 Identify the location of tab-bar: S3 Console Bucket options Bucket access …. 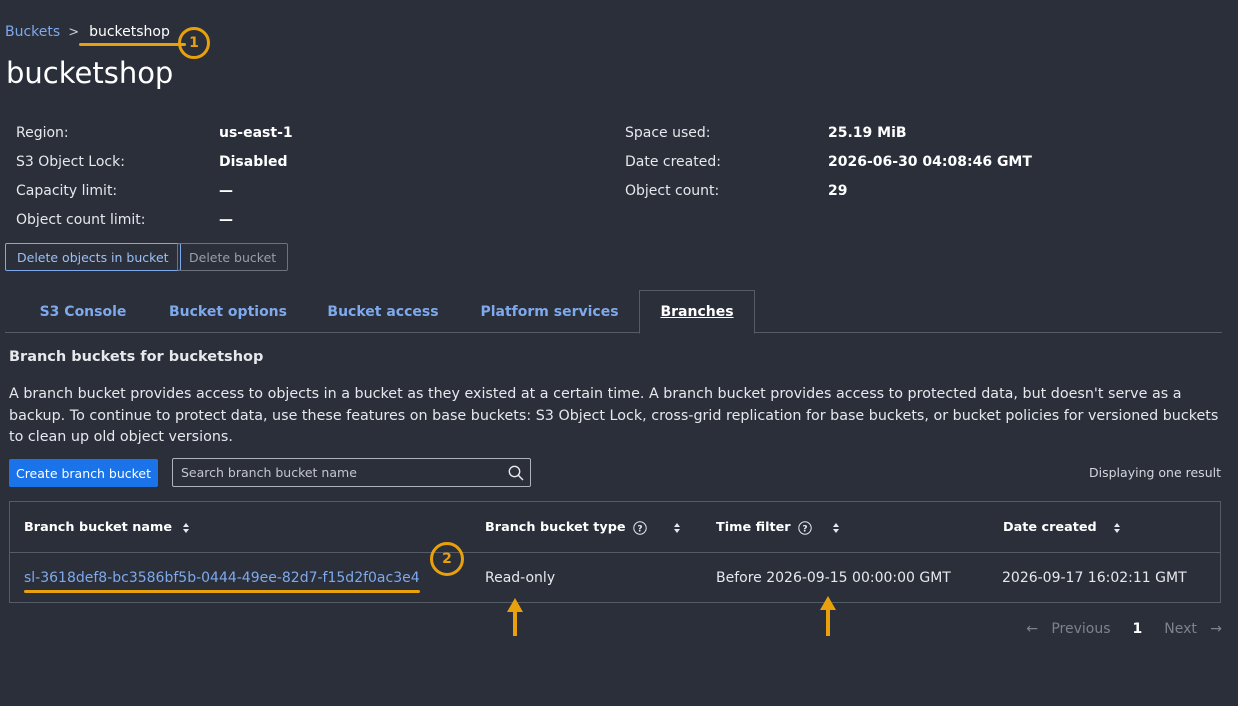
(613, 312).